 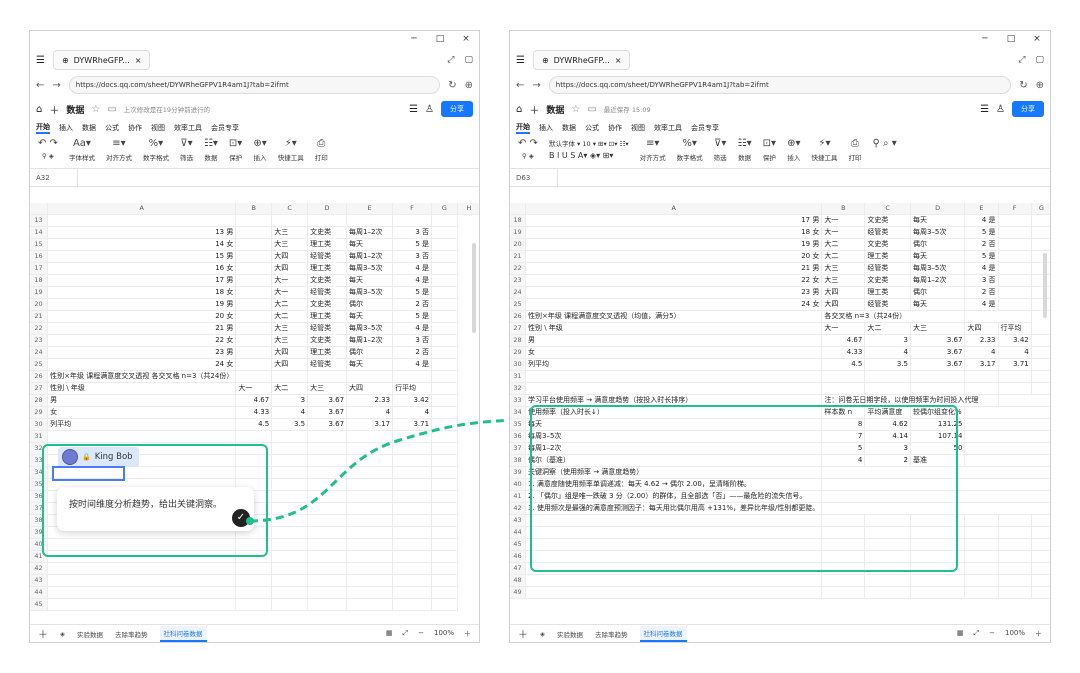 I want to click on sheet-tab-active: 社科问卷数据, so click(x=663, y=633).